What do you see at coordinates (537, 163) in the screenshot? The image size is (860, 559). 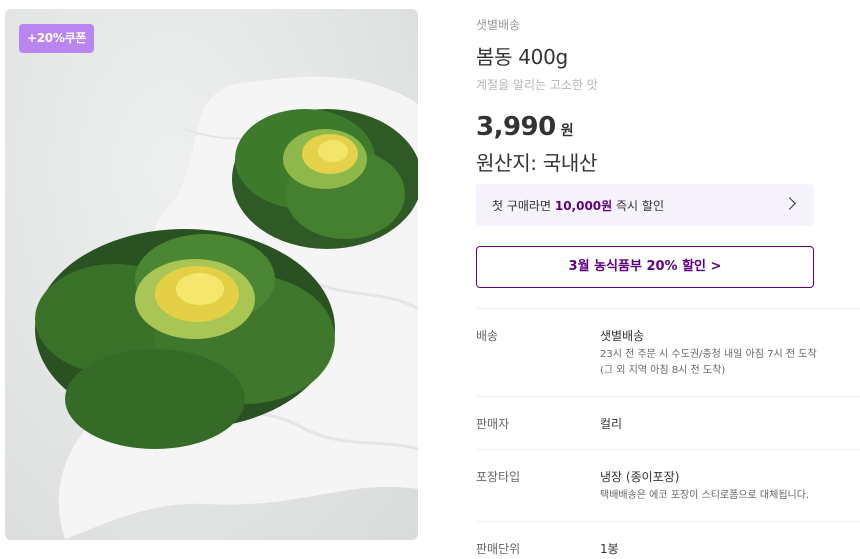 I see `origin-label: 원산지: 국내산` at bounding box center [537, 163].